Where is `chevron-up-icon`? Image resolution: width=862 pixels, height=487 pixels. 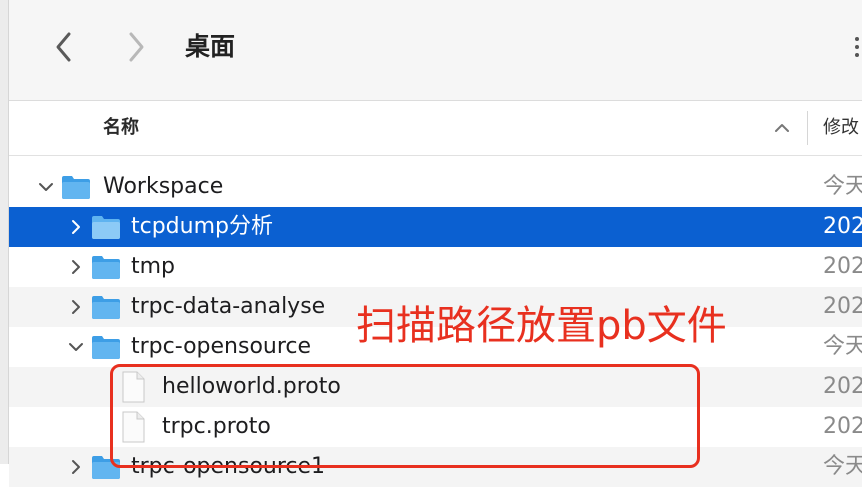 chevron-up-icon is located at coordinates (782, 128).